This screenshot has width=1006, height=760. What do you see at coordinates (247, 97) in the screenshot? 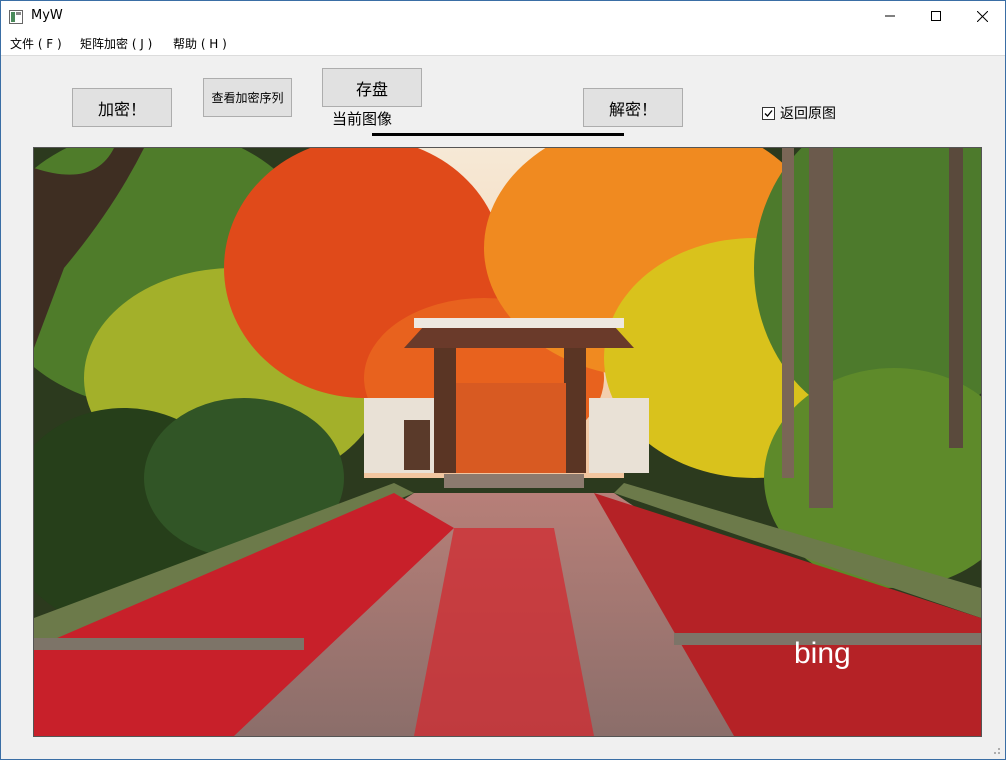
I see `view-sequence-button: 查看加密序列` at bounding box center [247, 97].